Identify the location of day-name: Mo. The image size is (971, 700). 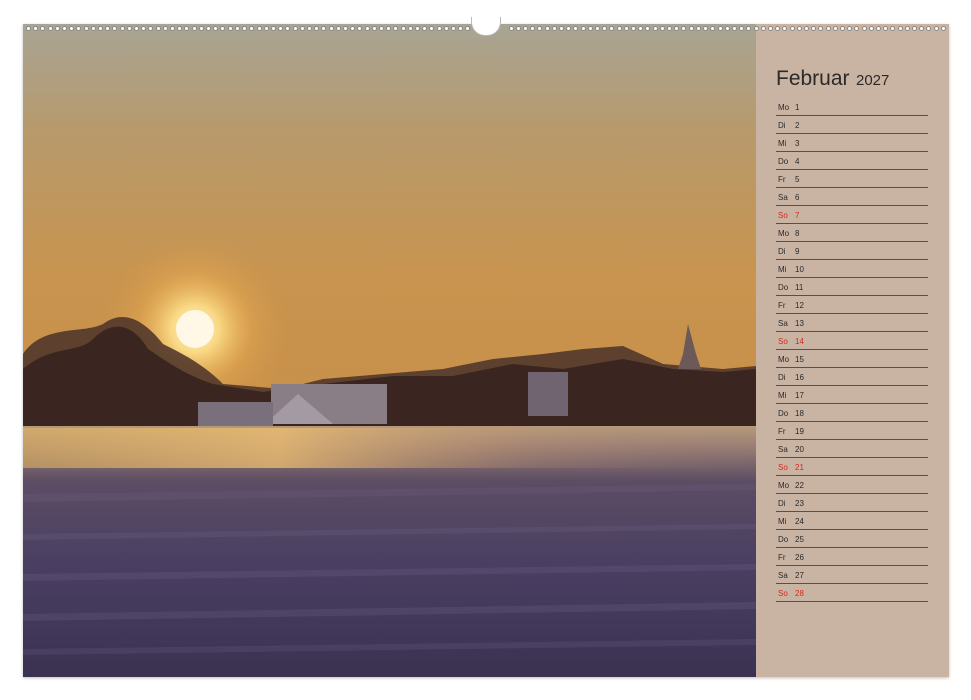
(784, 359).